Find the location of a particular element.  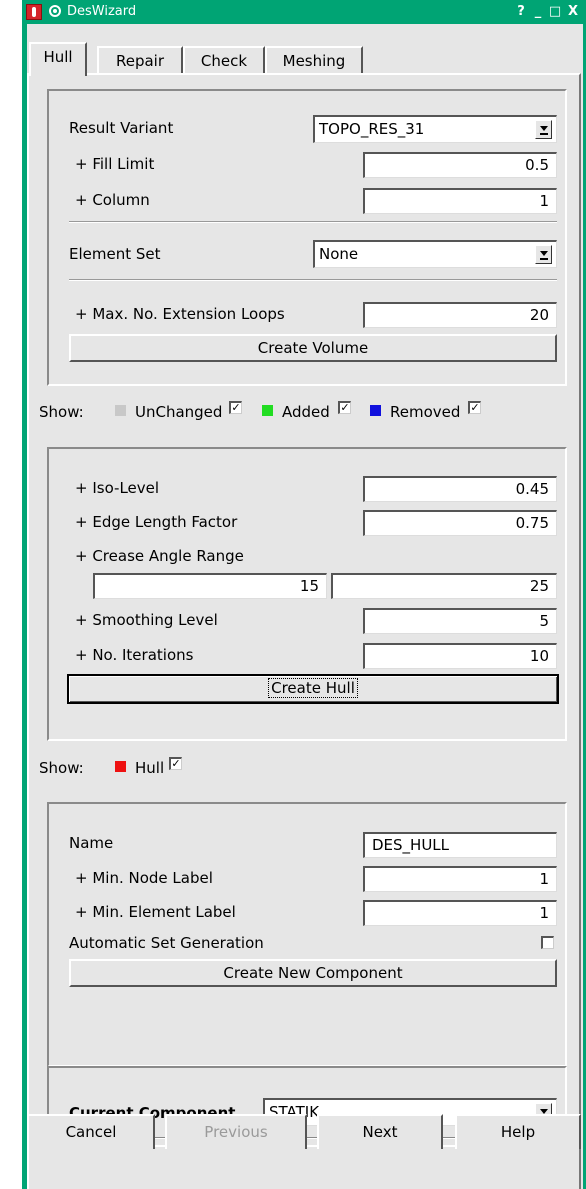

result-variant-select: TOPO_RES_31 is located at coordinates (435, 129).